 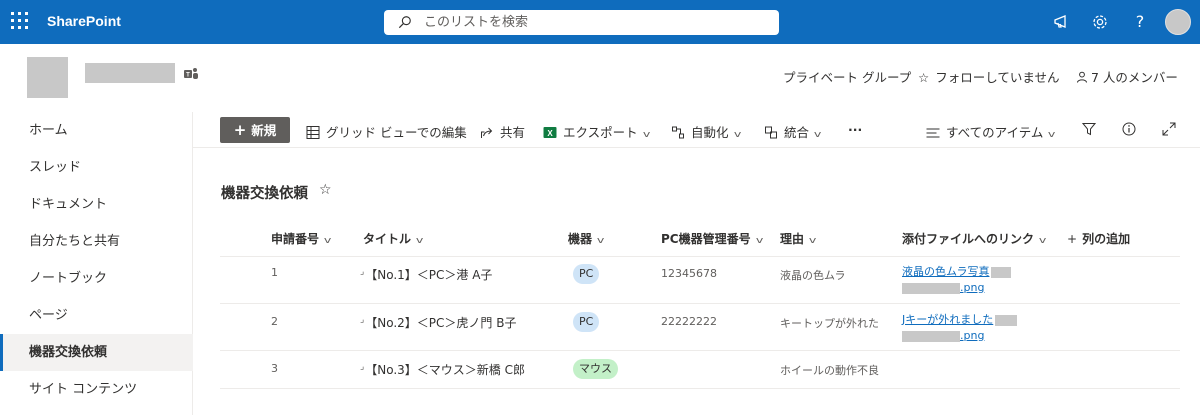 What do you see at coordinates (1169, 129) in the screenshot?
I see `expand-icon` at bounding box center [1169, 129].